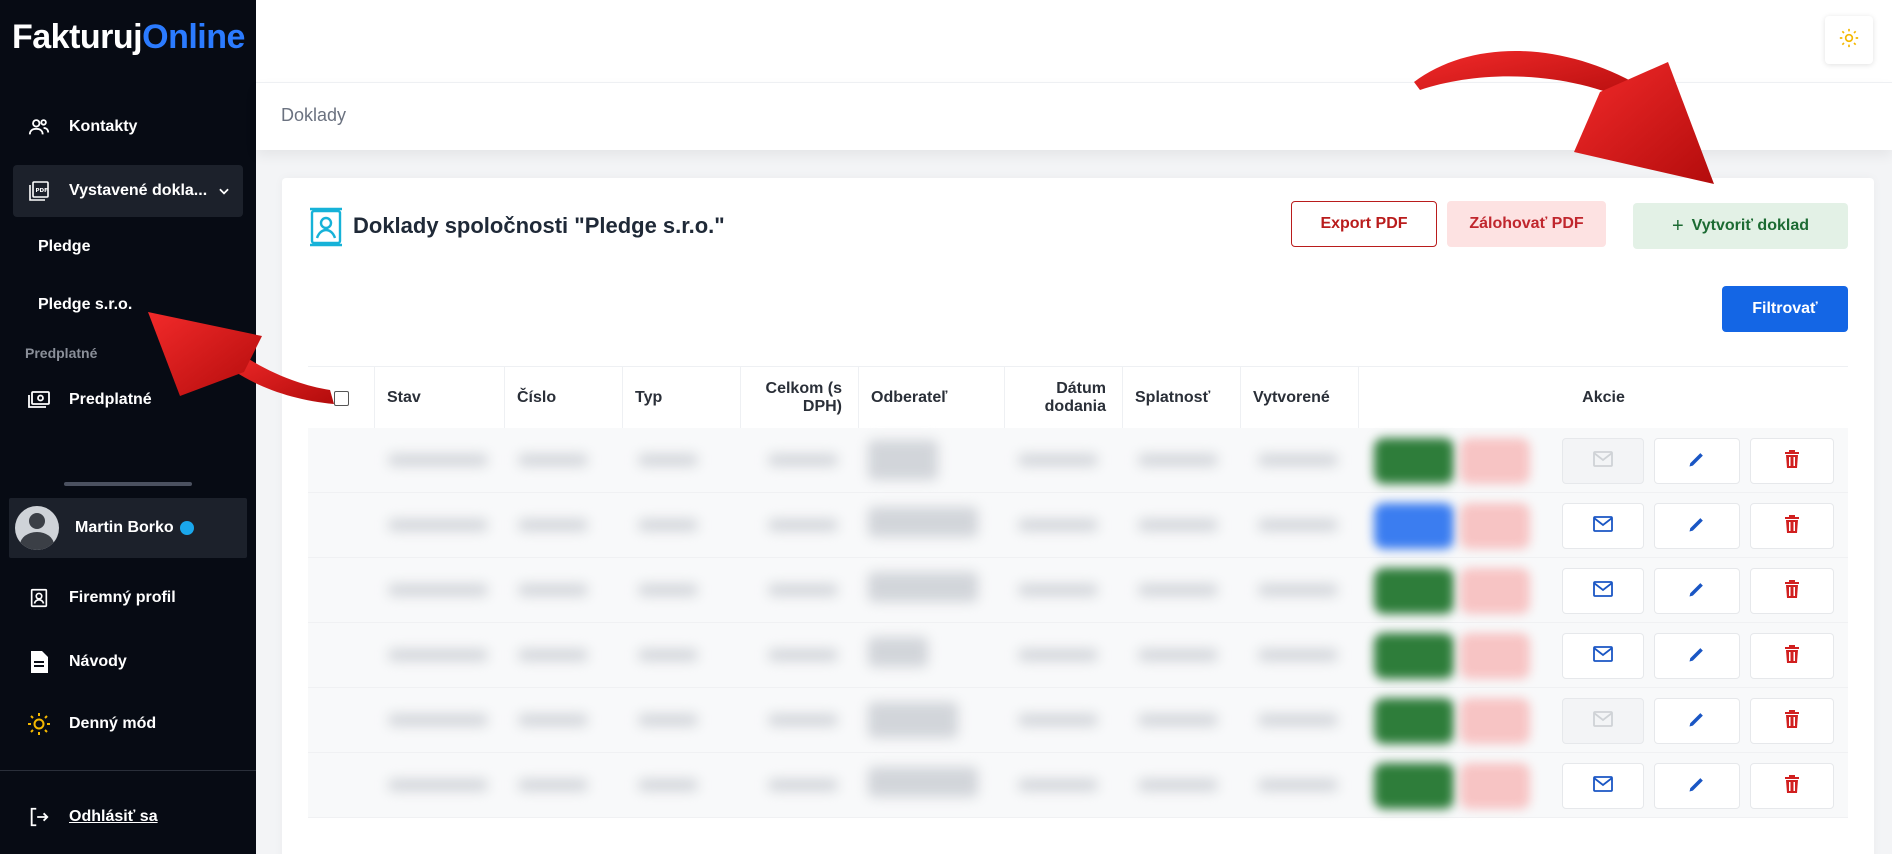 The width and height of the screenshot is (1892, 854). I want to click on create-document-button: + Vytvoriť doklad, so click(1740, 226).